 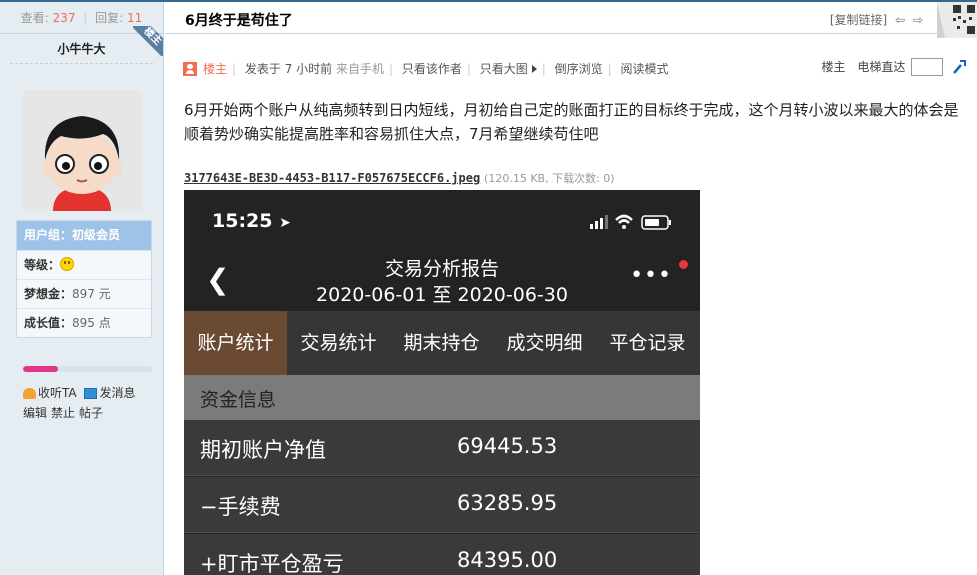 I want to click on floor-jump-input, so click(x=927, y=67).